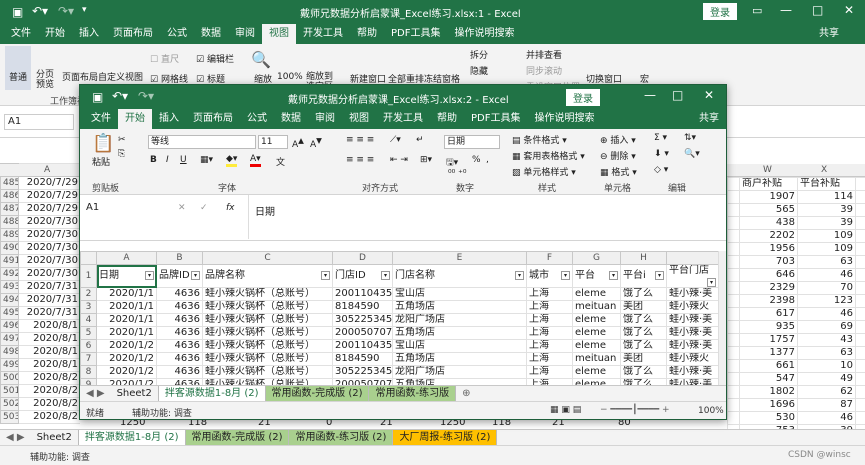 This screenshot has width=865, height=465. Describe the element at coordinates (457, 174) in the screenshot. I see `decimal-icon: ⁰⁰ ⁺⁰` at that location.